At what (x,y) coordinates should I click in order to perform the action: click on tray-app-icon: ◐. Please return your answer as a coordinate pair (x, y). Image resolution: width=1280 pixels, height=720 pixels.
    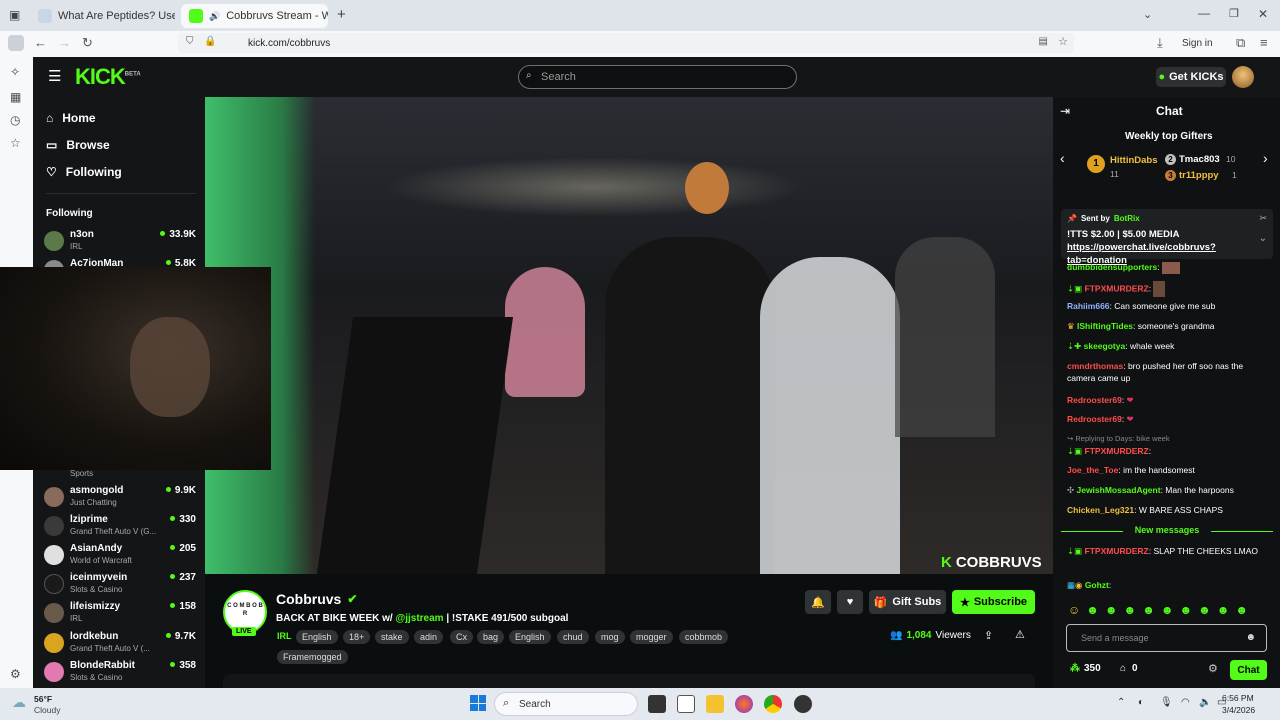
    Looking at the image, I should click on (1141, 702).